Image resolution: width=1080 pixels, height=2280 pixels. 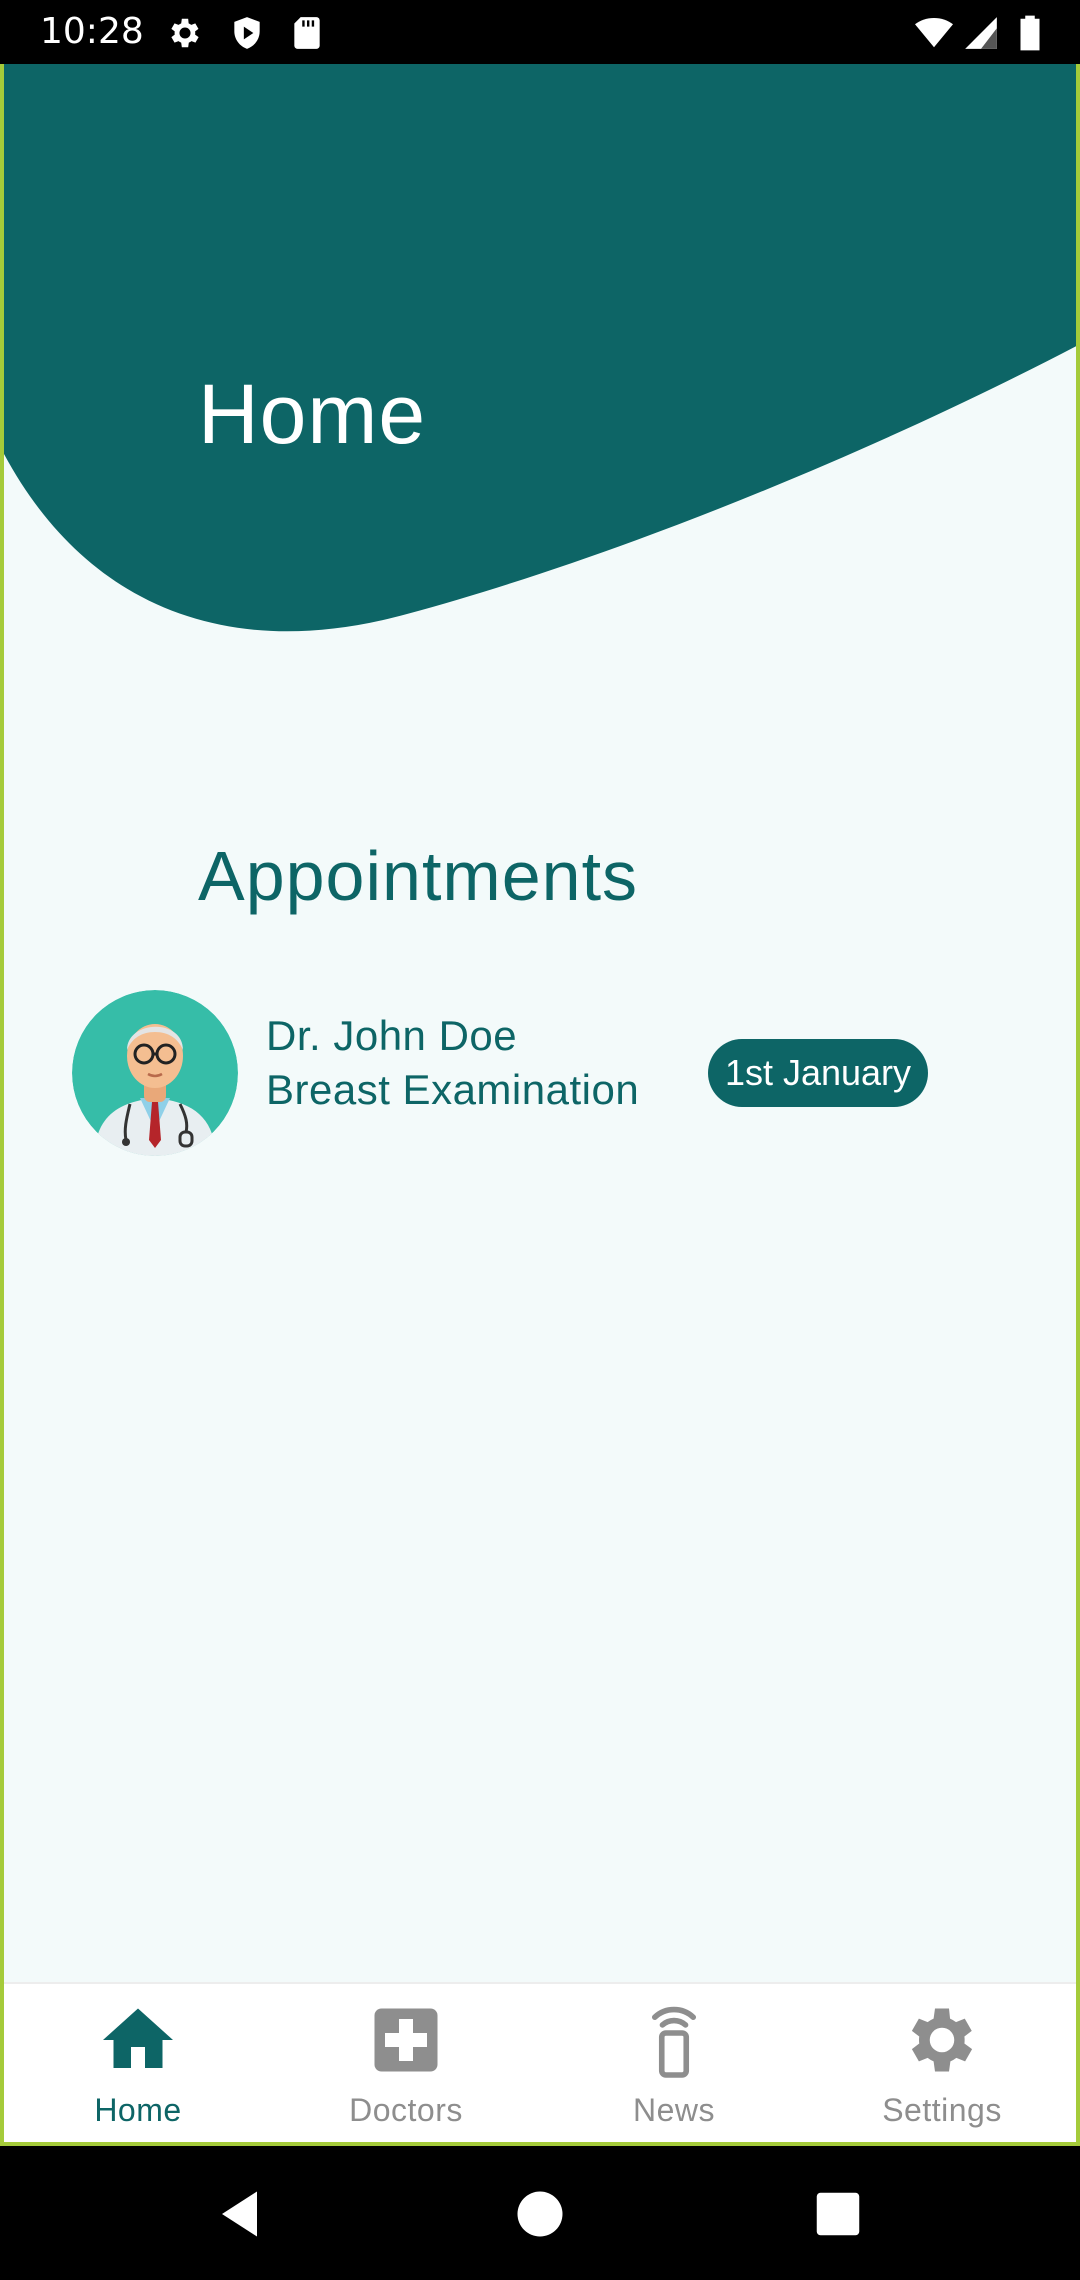 I want to click on appointment-date-badge: 1st January, so click(x=818, y=1073).